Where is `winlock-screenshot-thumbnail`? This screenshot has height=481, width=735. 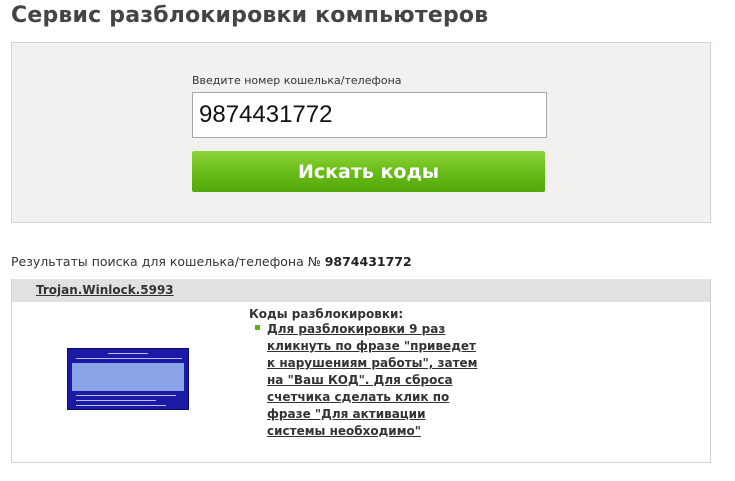
winlock-screenshot-thumbnail is located at coordinates (128, 379).